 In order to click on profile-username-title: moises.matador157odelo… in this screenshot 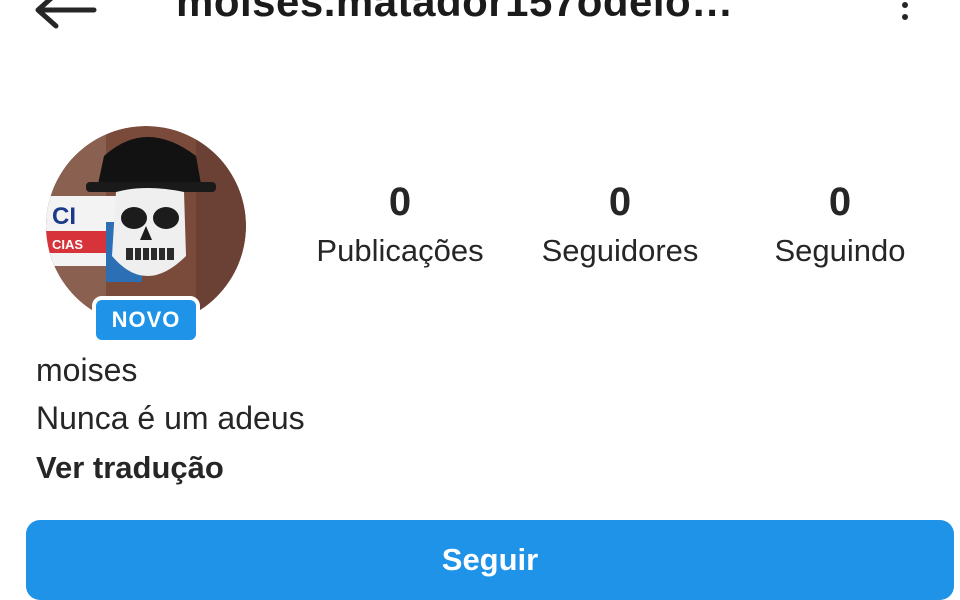, I will do `click(455, 12)`.